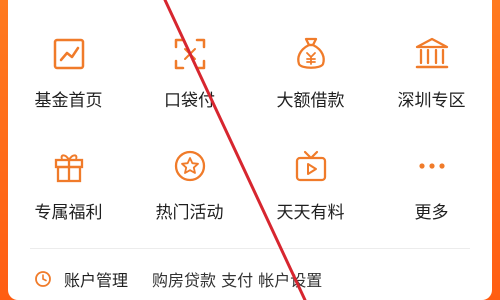  Describe the element at coordinates (250, 248) in the screenshot. I see `section-divider` at that location.